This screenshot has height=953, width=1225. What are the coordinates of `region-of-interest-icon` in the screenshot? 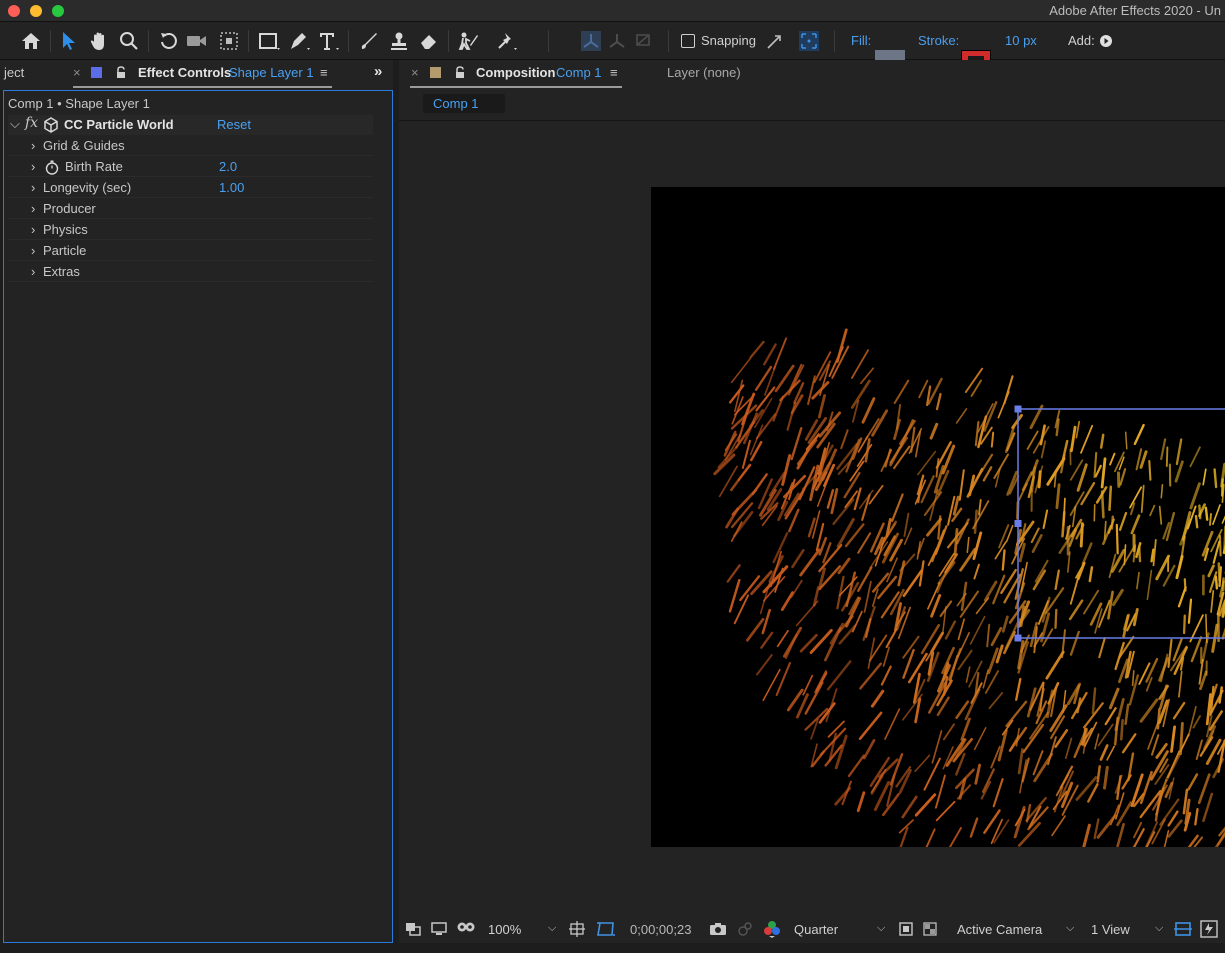 It's located at (606, 930).